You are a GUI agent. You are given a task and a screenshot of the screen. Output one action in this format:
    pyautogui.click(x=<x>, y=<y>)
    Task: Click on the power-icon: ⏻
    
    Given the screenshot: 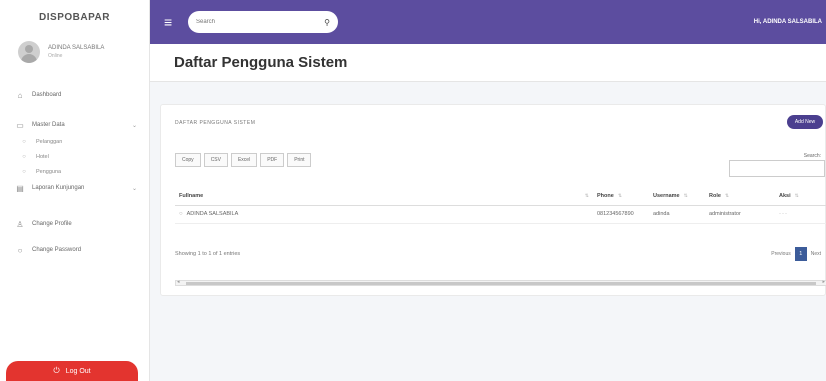 What is the action you would take?
    pyautogui.click(x=56, y=370)
    